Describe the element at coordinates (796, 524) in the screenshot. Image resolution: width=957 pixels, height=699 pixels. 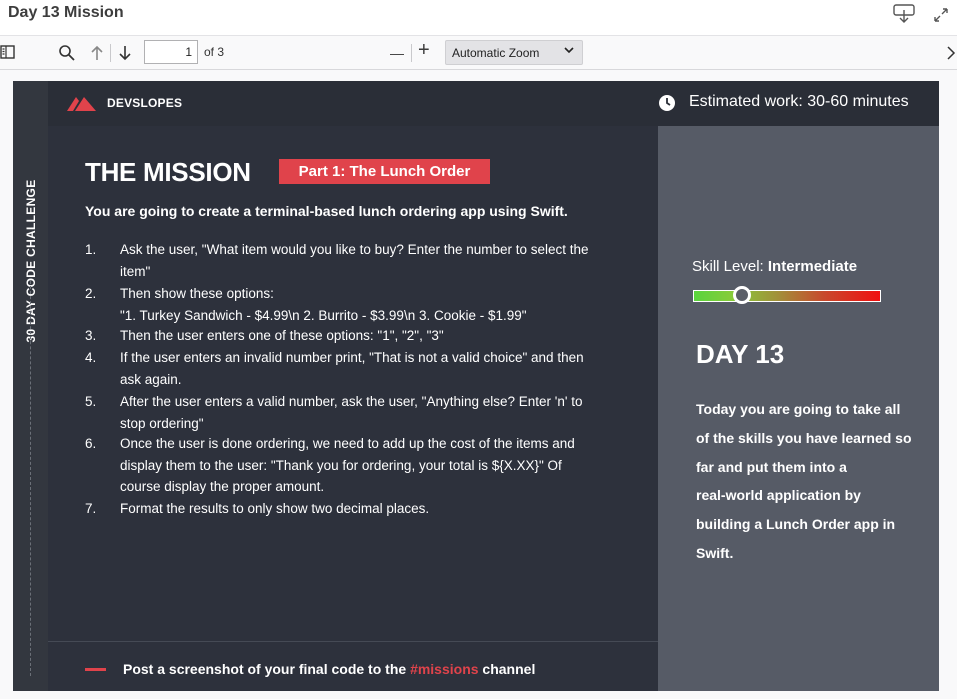
I see `day-description-line: building a Lunch Order app in` at that location.